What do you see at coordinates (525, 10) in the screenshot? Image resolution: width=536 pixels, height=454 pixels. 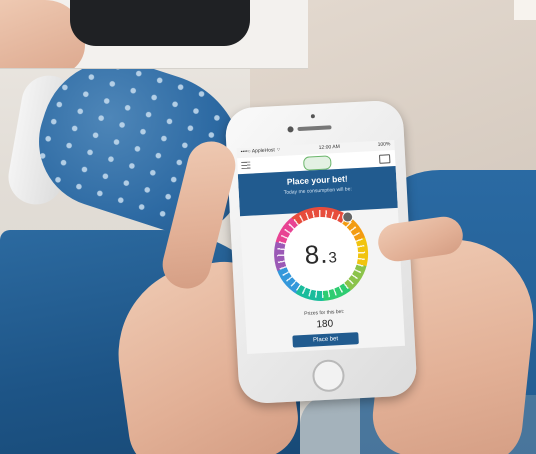 I see `corner-background` at bounding box center [525, 10].